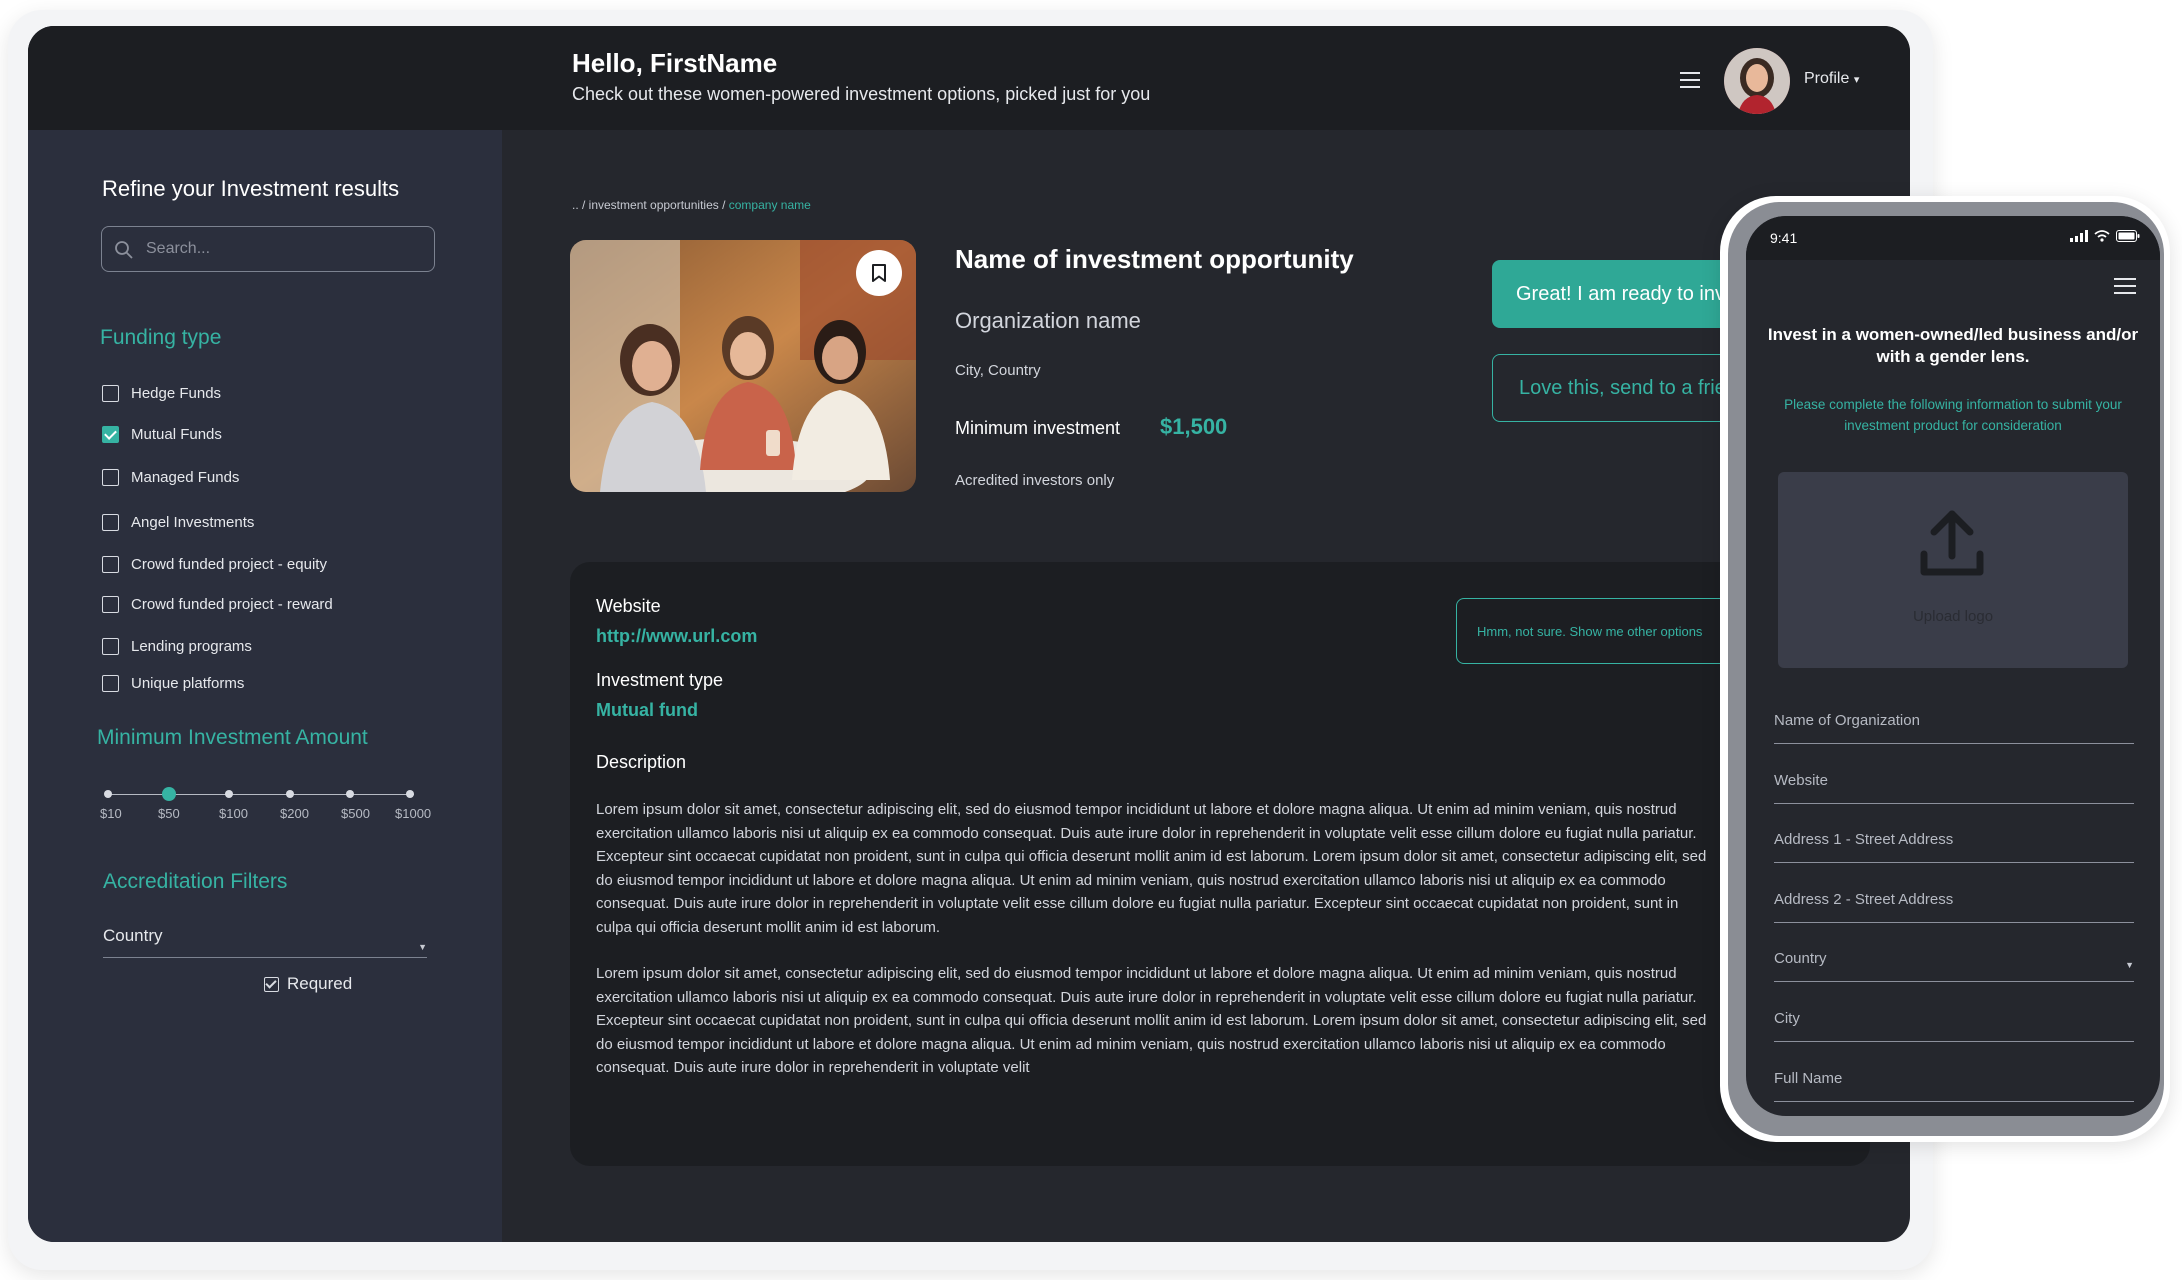  Describe the element at coordinates (2102, 236) in the screenshot. I see `wifi-icon` at that location.